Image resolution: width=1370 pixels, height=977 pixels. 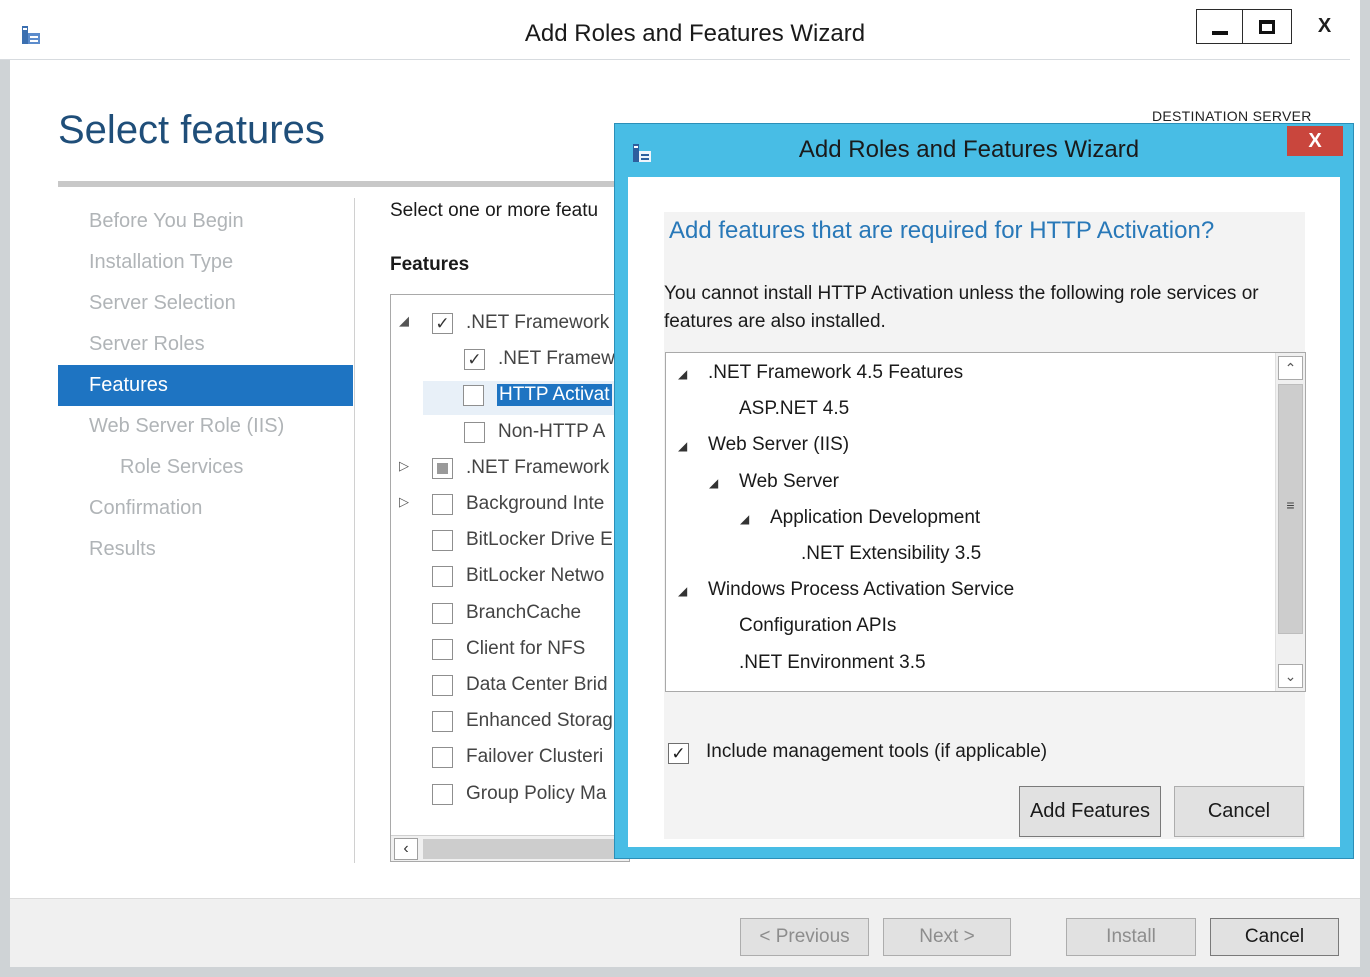 I want to click on feature-row: Data Center Brid, so click(x=510, y=688).